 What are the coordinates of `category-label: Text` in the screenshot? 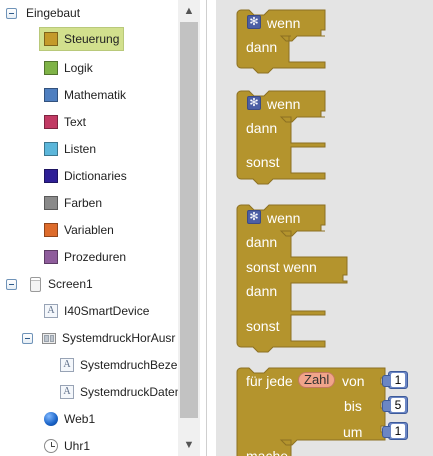 It's located at (75, 122).